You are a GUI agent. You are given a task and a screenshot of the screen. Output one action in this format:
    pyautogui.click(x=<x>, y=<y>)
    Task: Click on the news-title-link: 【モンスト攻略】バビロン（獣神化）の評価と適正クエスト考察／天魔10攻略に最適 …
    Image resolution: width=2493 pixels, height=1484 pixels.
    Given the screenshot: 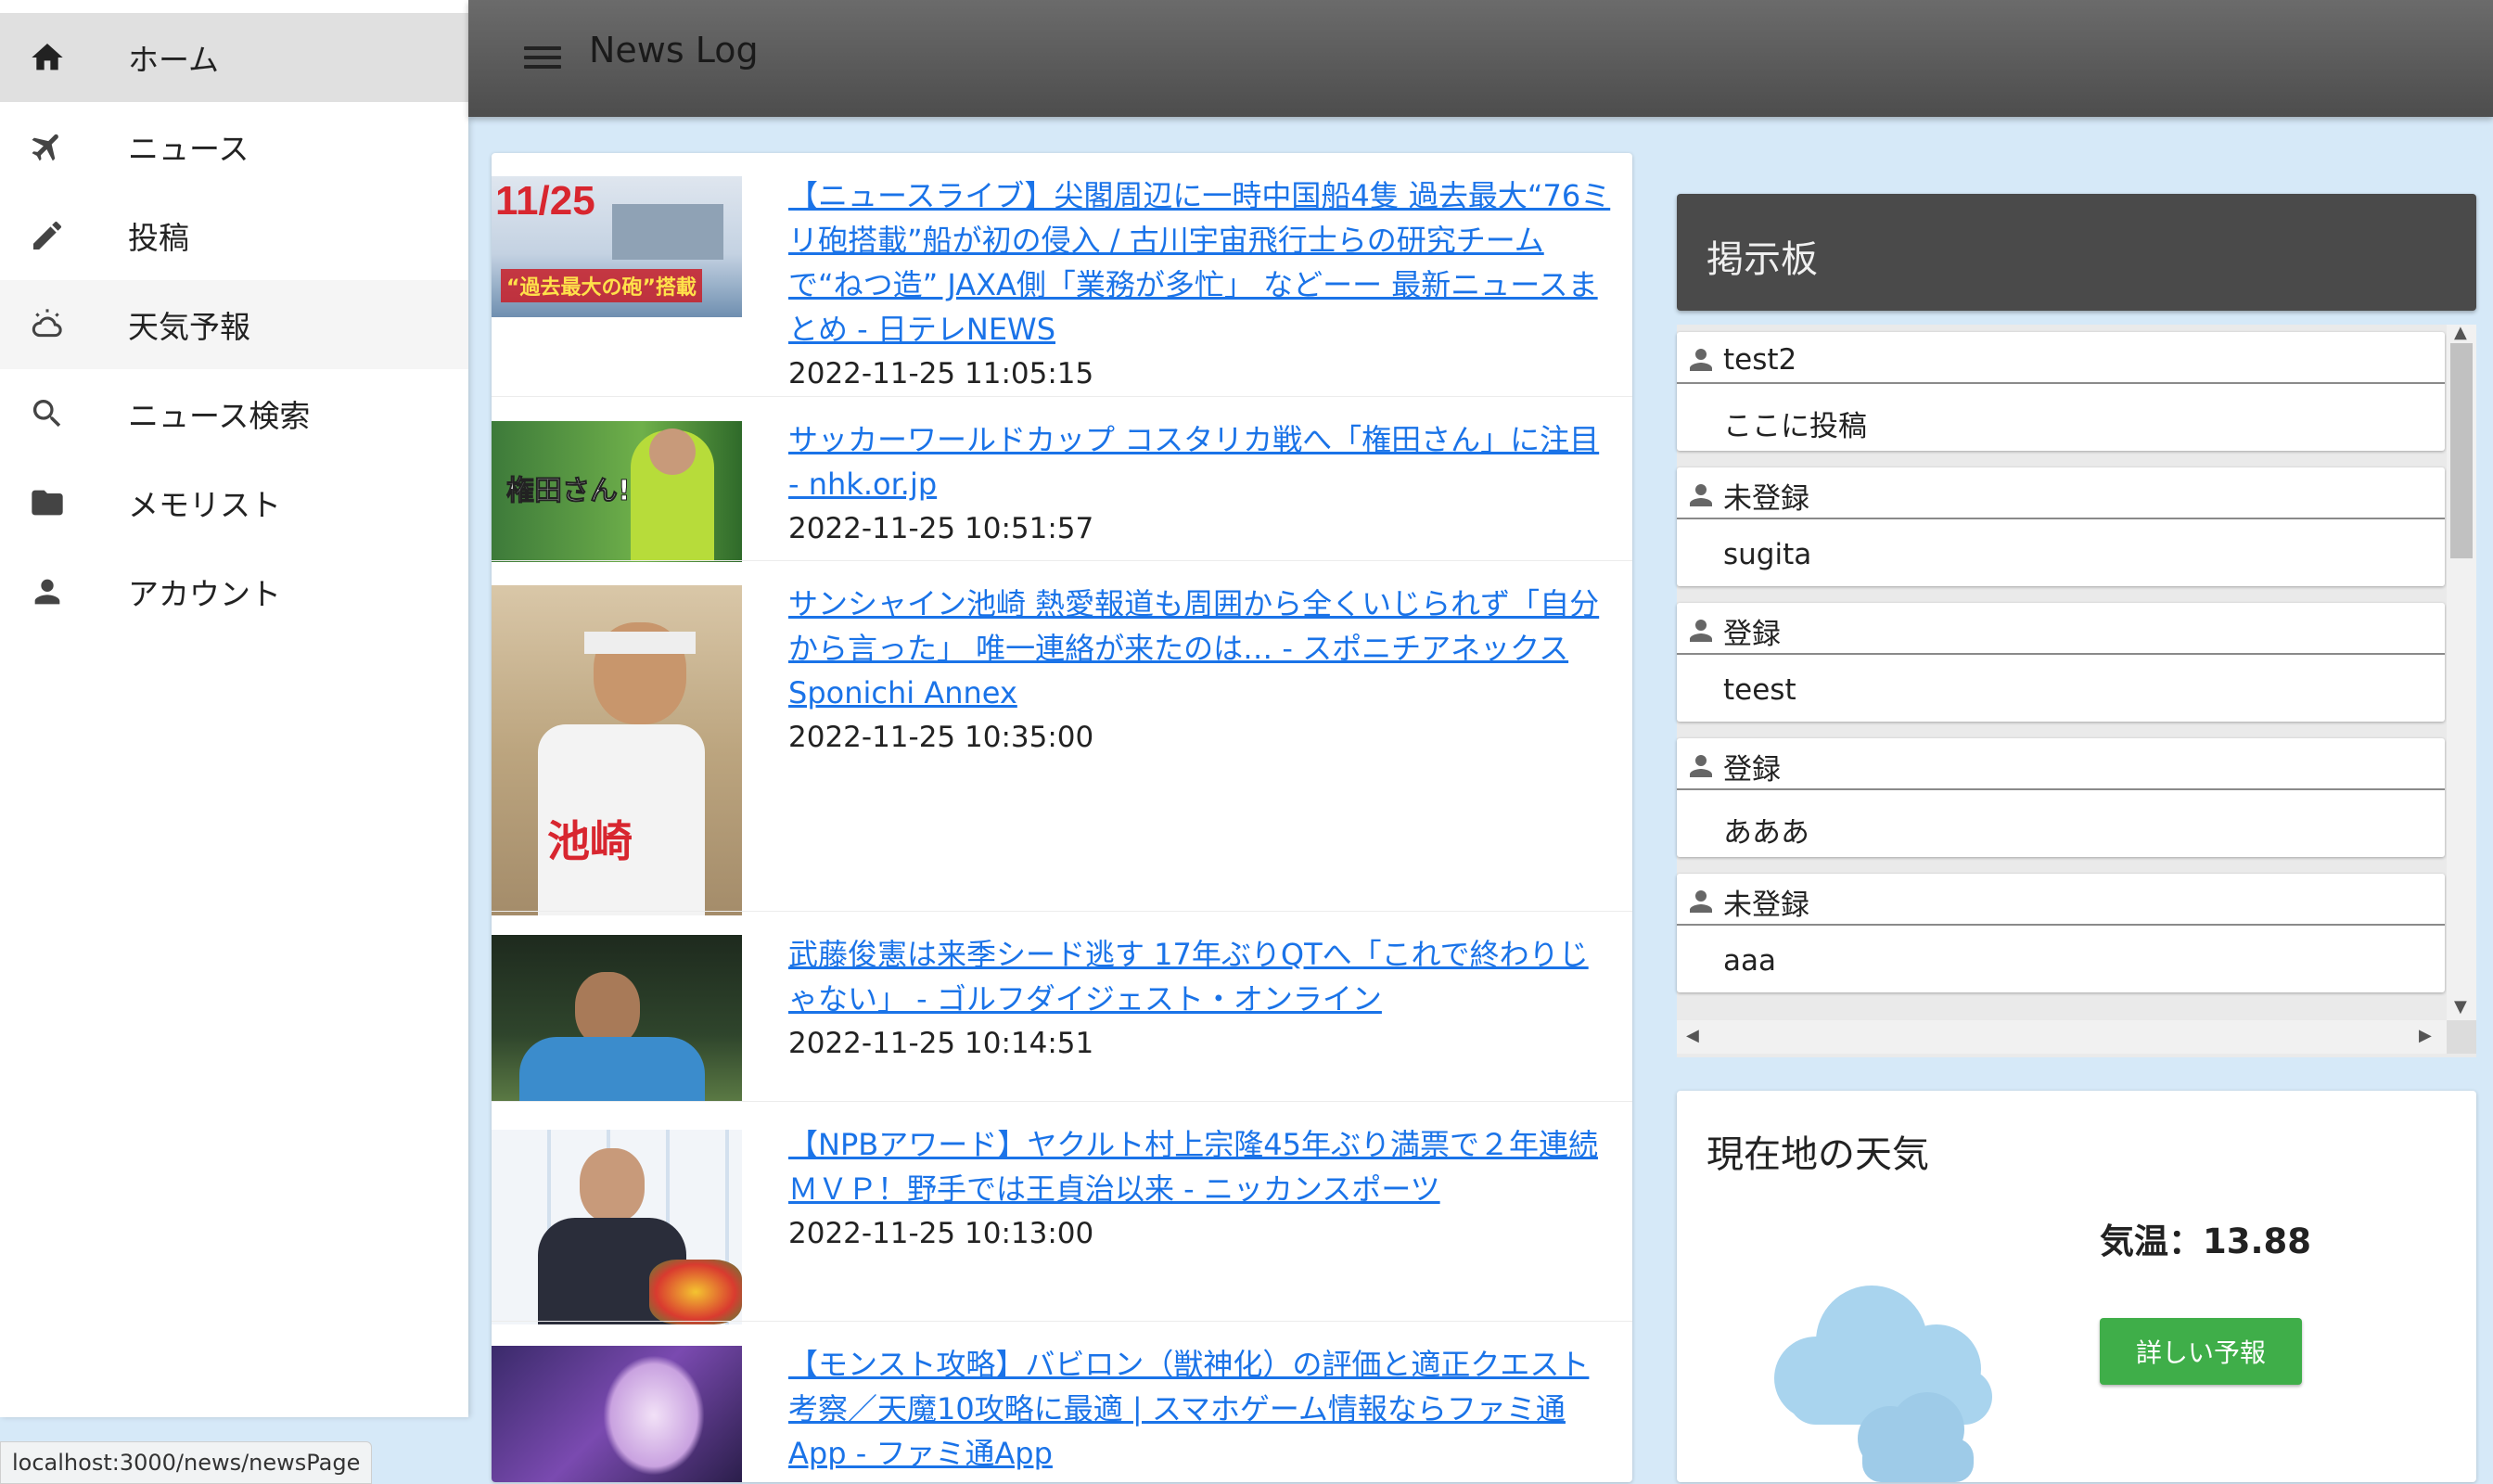 What is the action you would take?
    pyautogui.click(x=1188, y=1409)
    